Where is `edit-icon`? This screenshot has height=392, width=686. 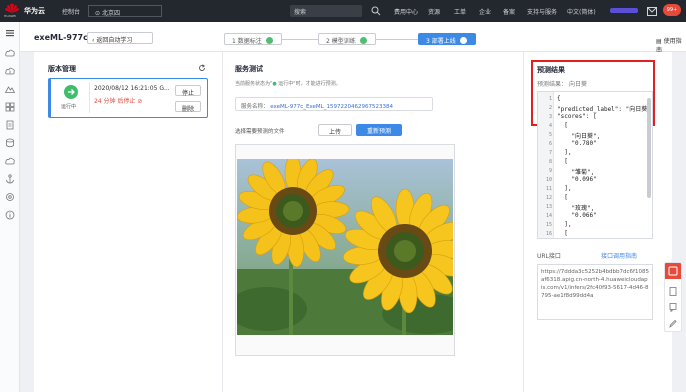
edit-icon is located at coordinates (673, 323).